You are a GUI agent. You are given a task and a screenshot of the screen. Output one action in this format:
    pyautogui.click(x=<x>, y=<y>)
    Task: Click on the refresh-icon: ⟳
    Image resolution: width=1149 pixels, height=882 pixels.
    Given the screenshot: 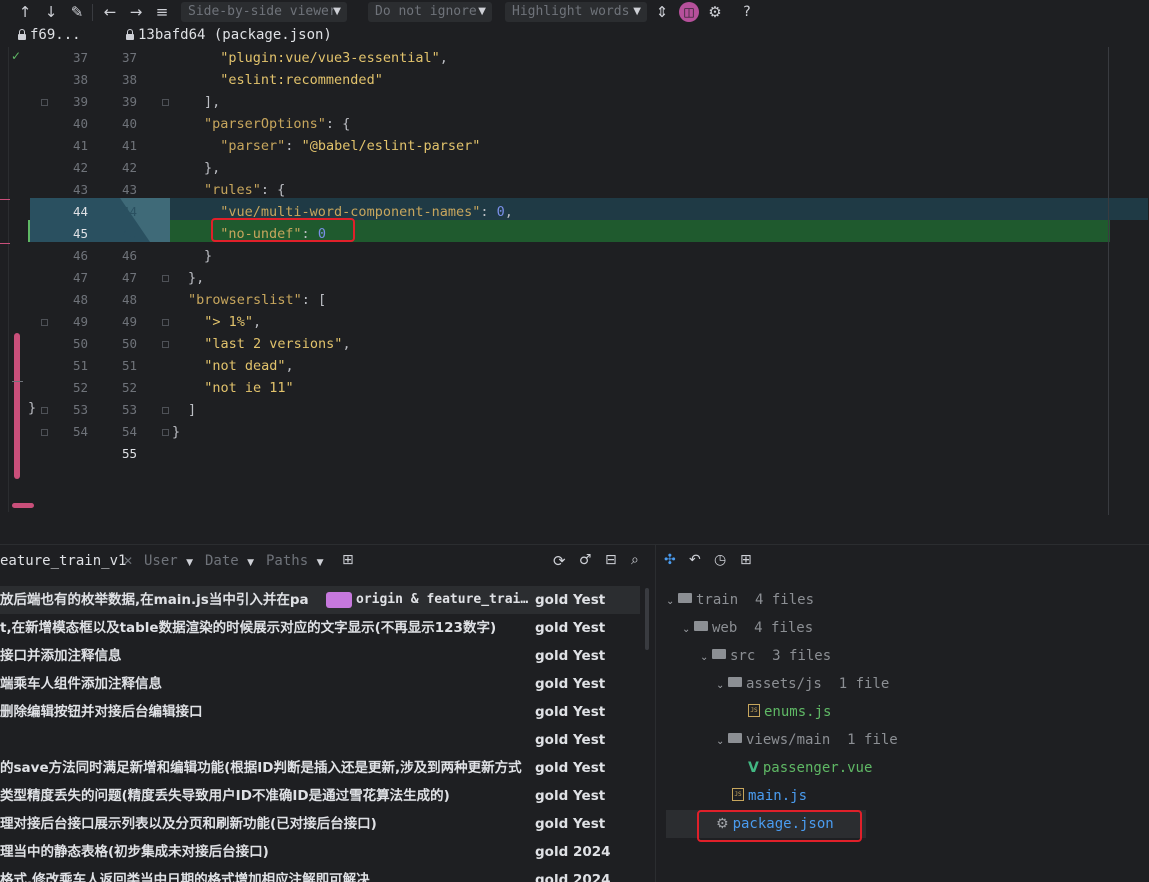 What is the action you would take?
    pyautogui.click(x=559, y=561)
    